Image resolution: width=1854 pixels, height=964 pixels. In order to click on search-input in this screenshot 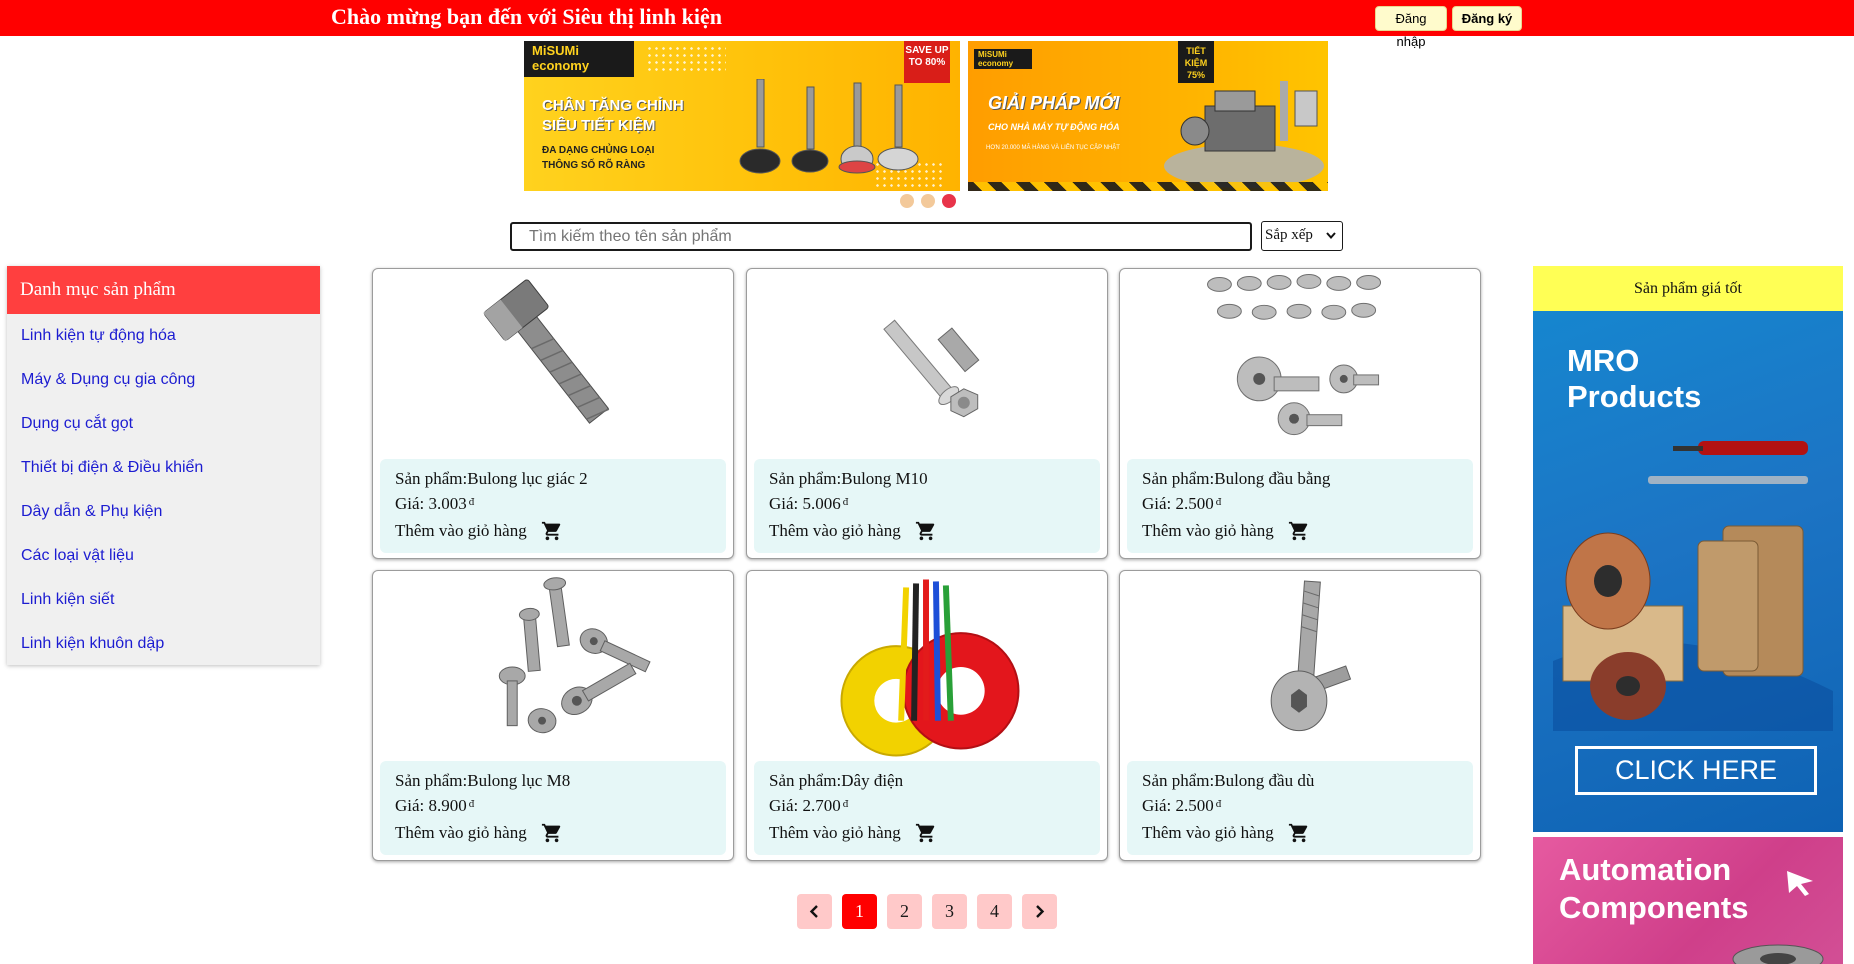, I will do `click(881, 236)`.